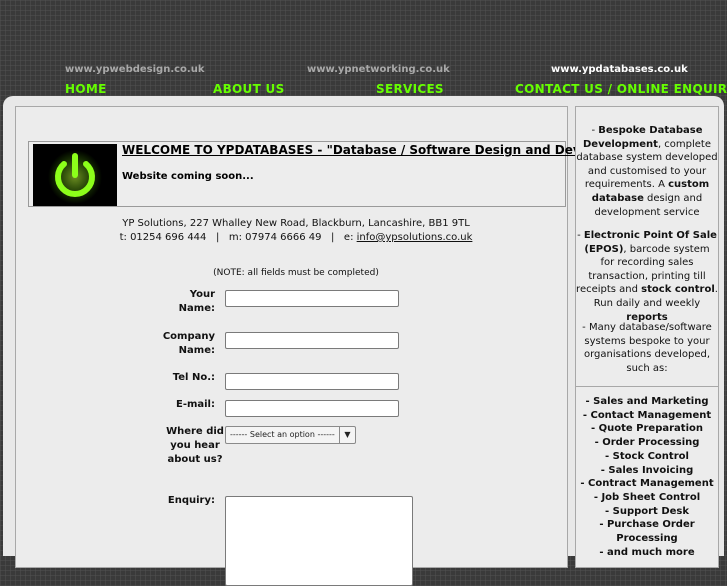 The height and width of the screenshot is (586, 727). What do you see at coordinates (678, 290) in the screenshot?
I see `sidebar-bold: stock control` at bounding box center [678, 290].